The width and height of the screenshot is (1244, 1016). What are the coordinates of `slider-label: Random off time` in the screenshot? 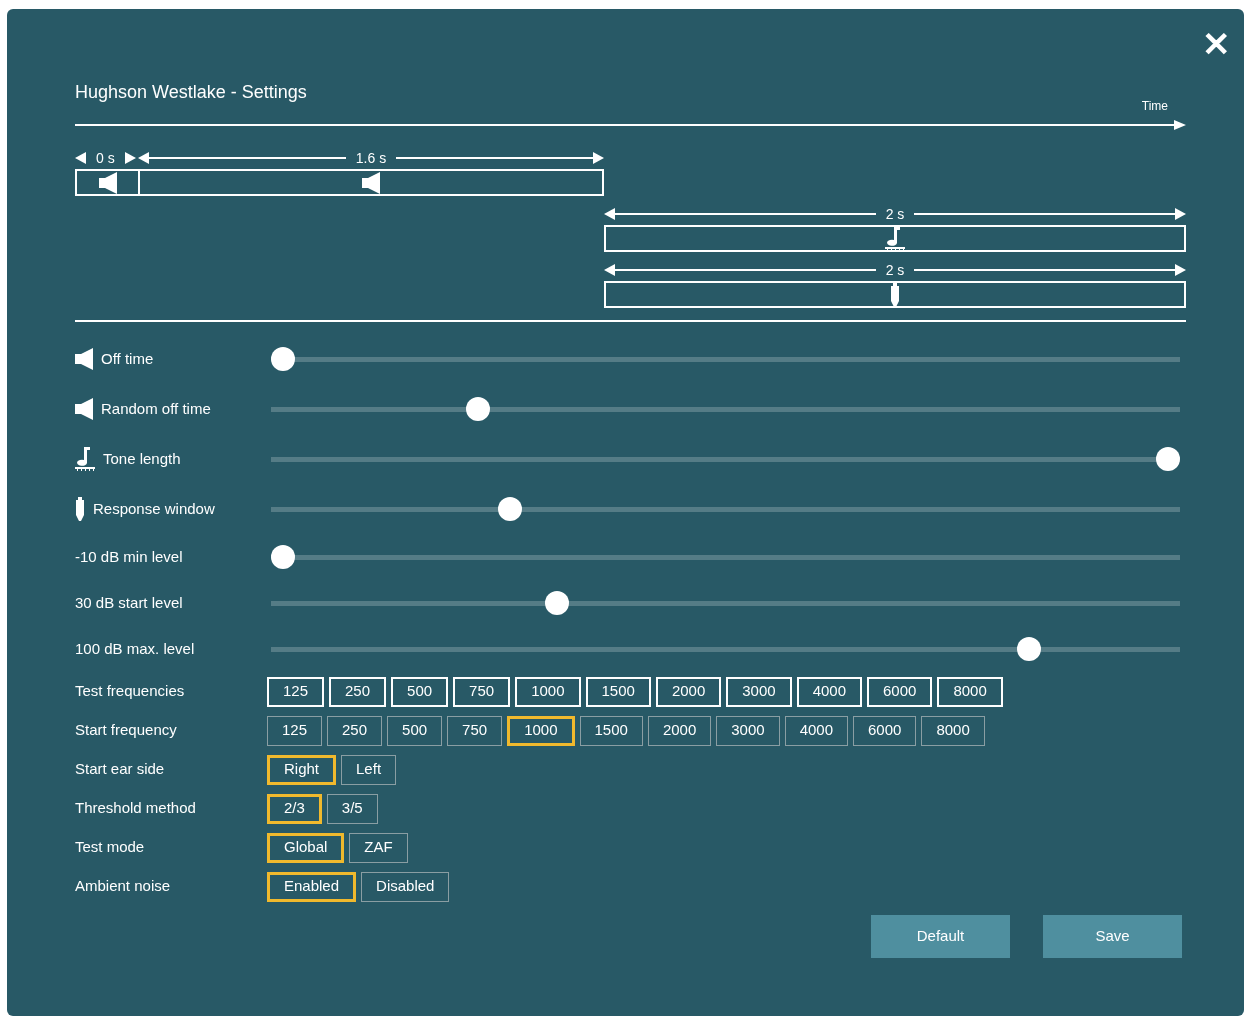 It's located at (156, 408).